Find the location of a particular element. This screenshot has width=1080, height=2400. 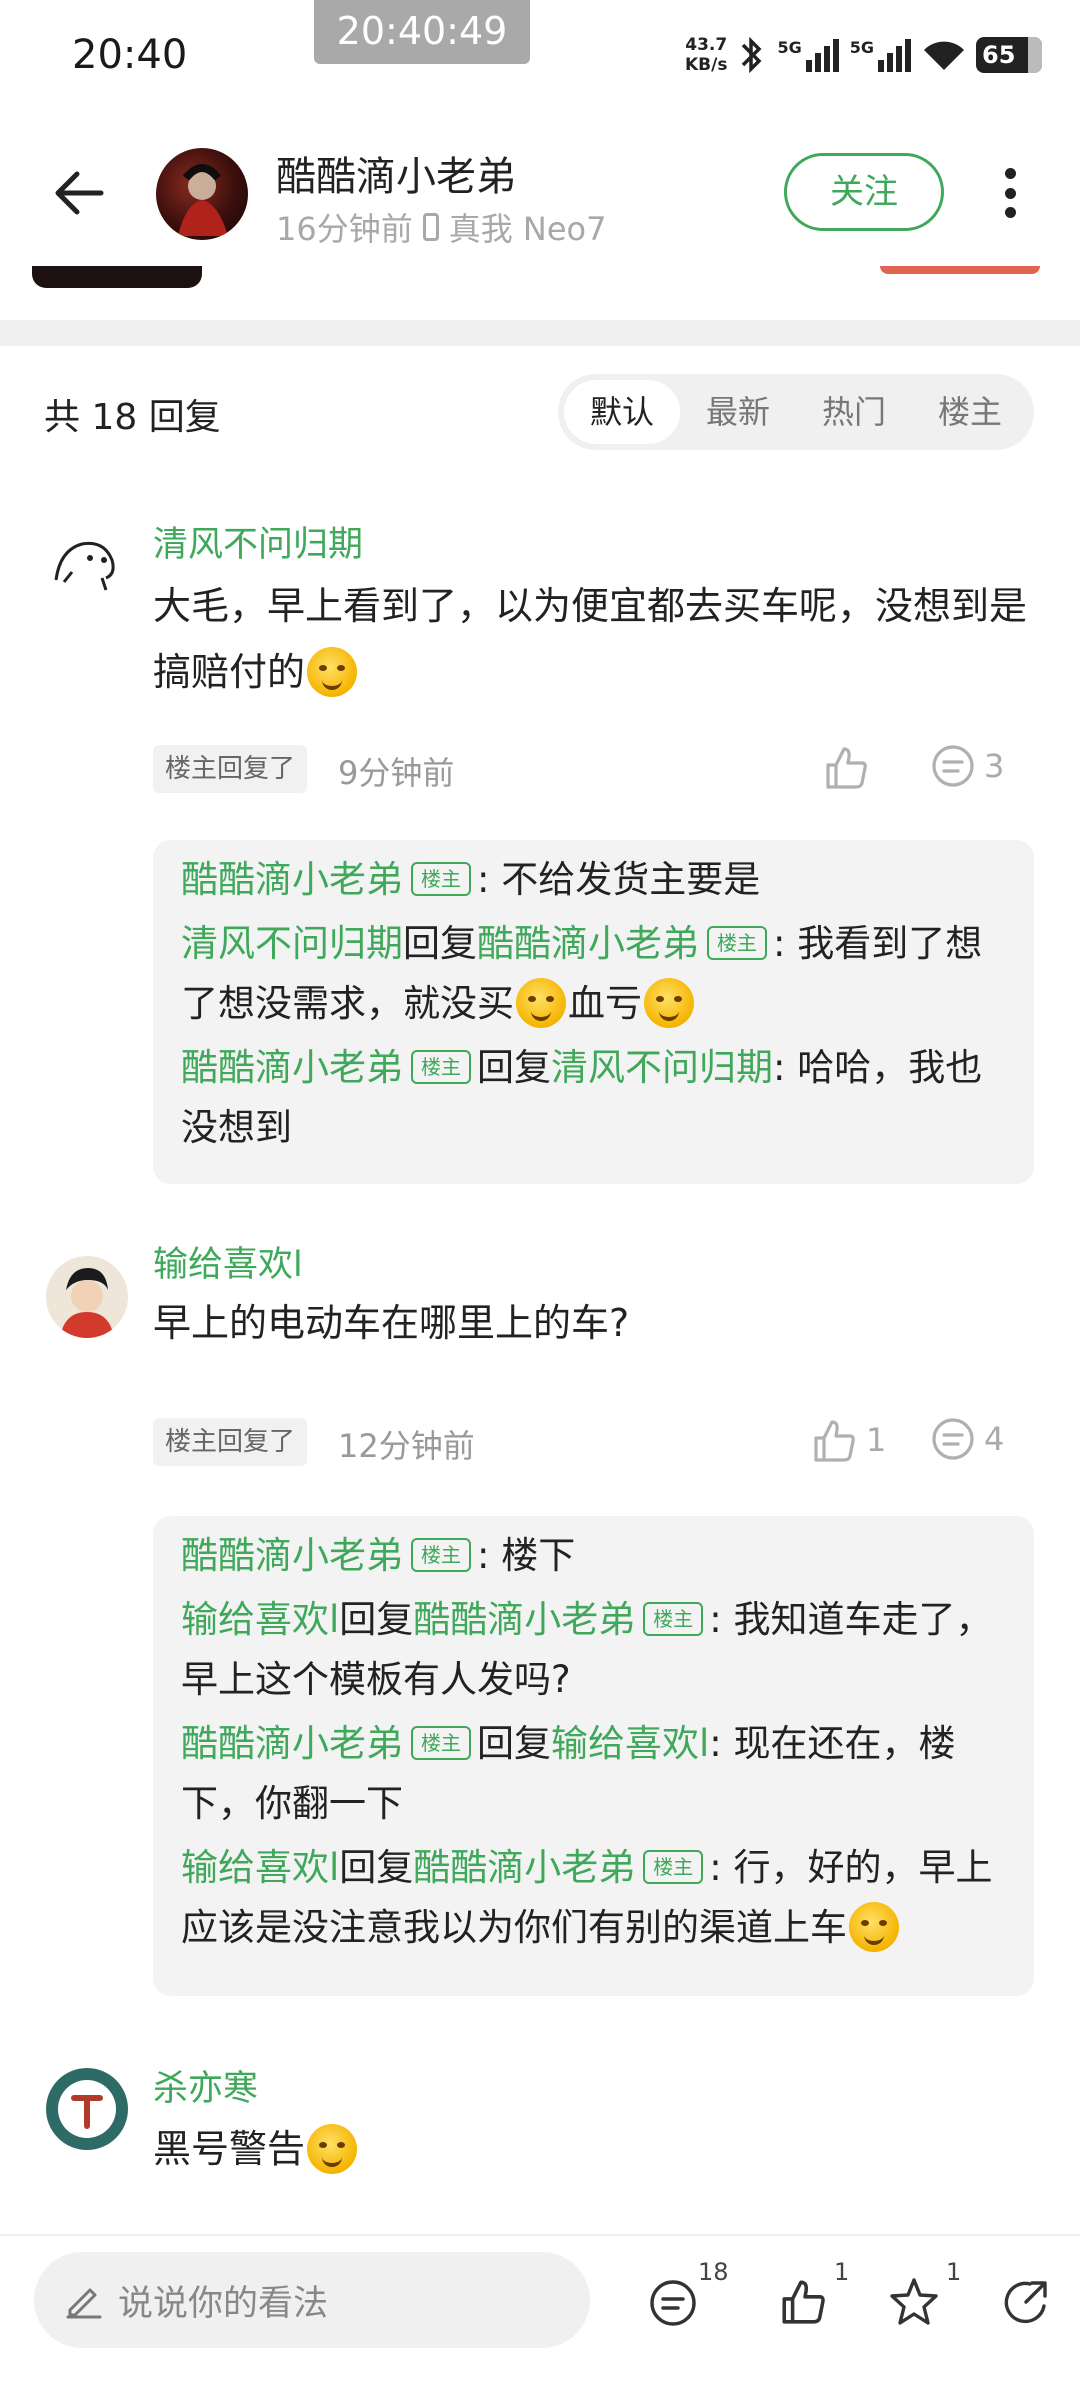

comment-username: 清风不问归期 is located at coordinates (258, 541).